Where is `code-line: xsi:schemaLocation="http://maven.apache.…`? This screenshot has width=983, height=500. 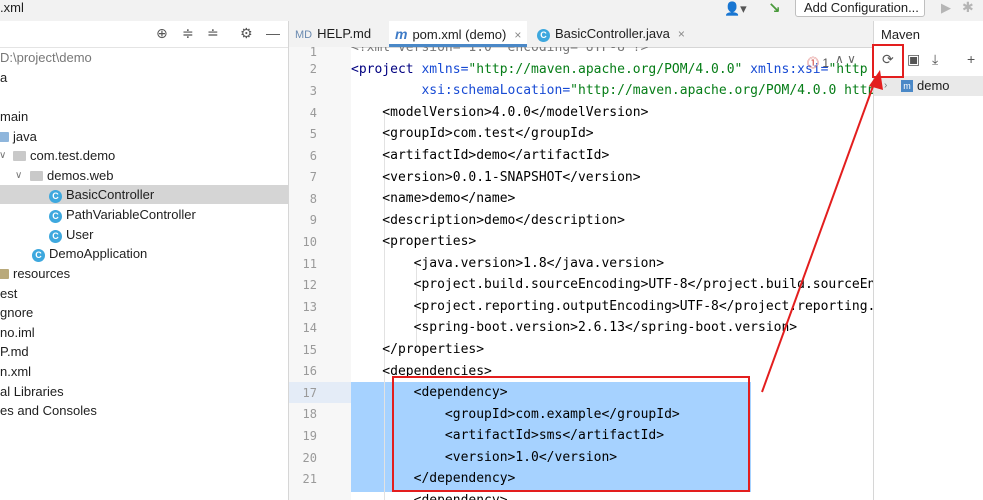
code-line: xsi:schemaLocation="http://maven.apache.… is located at coordinates (647, 90).